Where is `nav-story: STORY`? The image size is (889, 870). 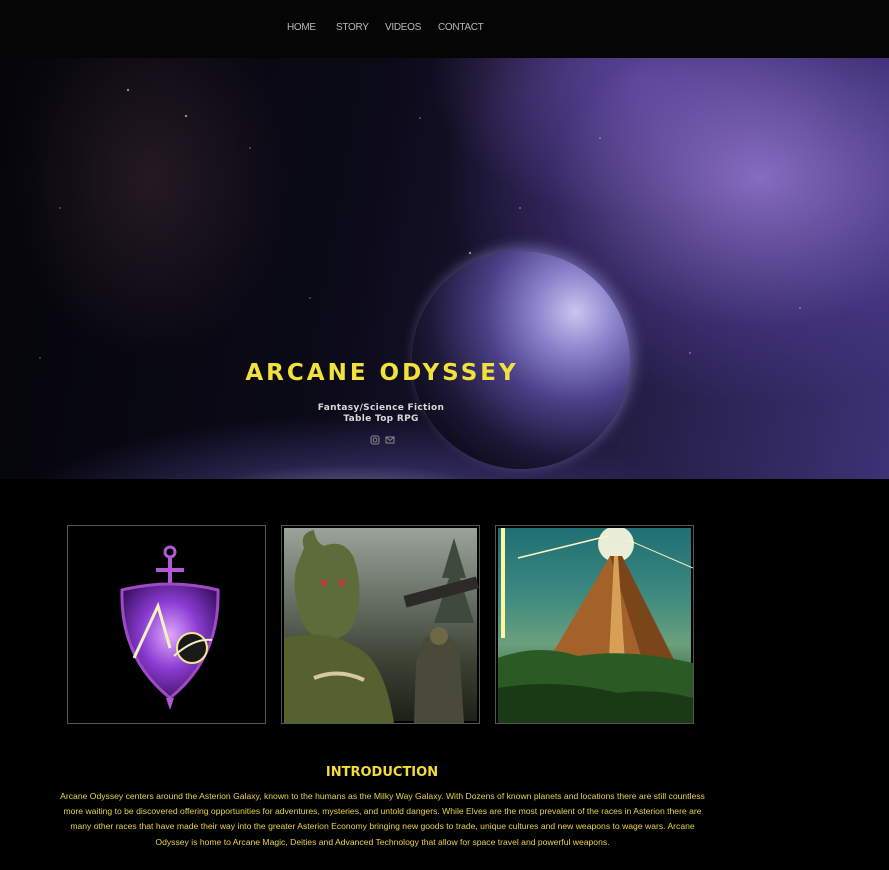 nav-story: STORY is located at coordinates (352, 27).